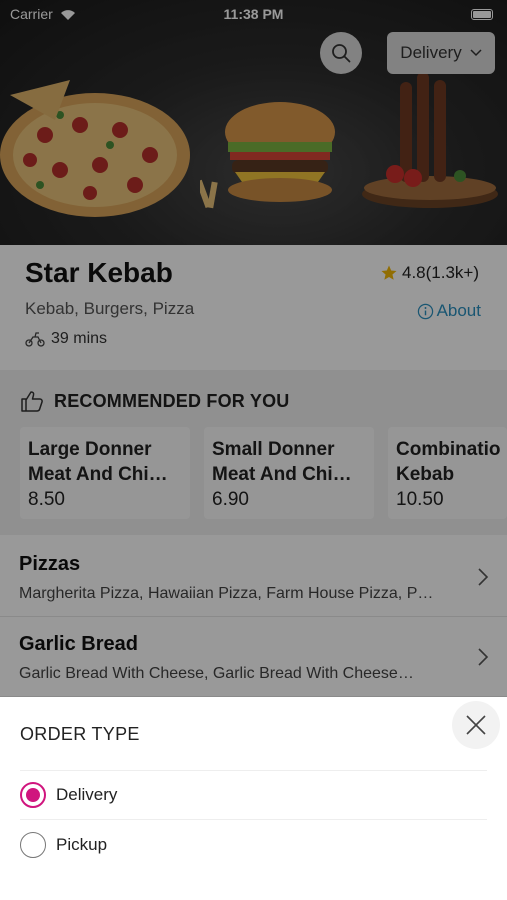  I want to click on option-label: Delivery, so click(87, 794).